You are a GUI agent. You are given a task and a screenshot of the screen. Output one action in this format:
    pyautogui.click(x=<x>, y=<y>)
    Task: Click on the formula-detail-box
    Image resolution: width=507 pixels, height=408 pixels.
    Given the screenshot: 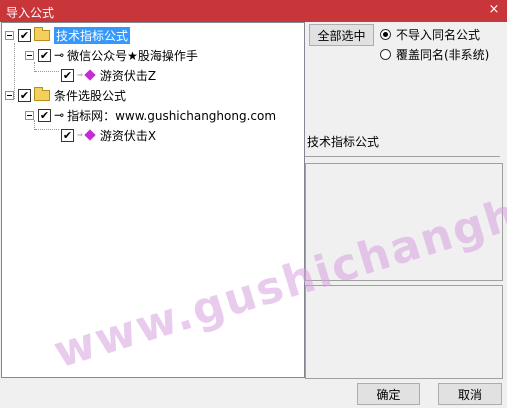 What is the action you would take?
    pyautogui.click(x=404, y=332)
    